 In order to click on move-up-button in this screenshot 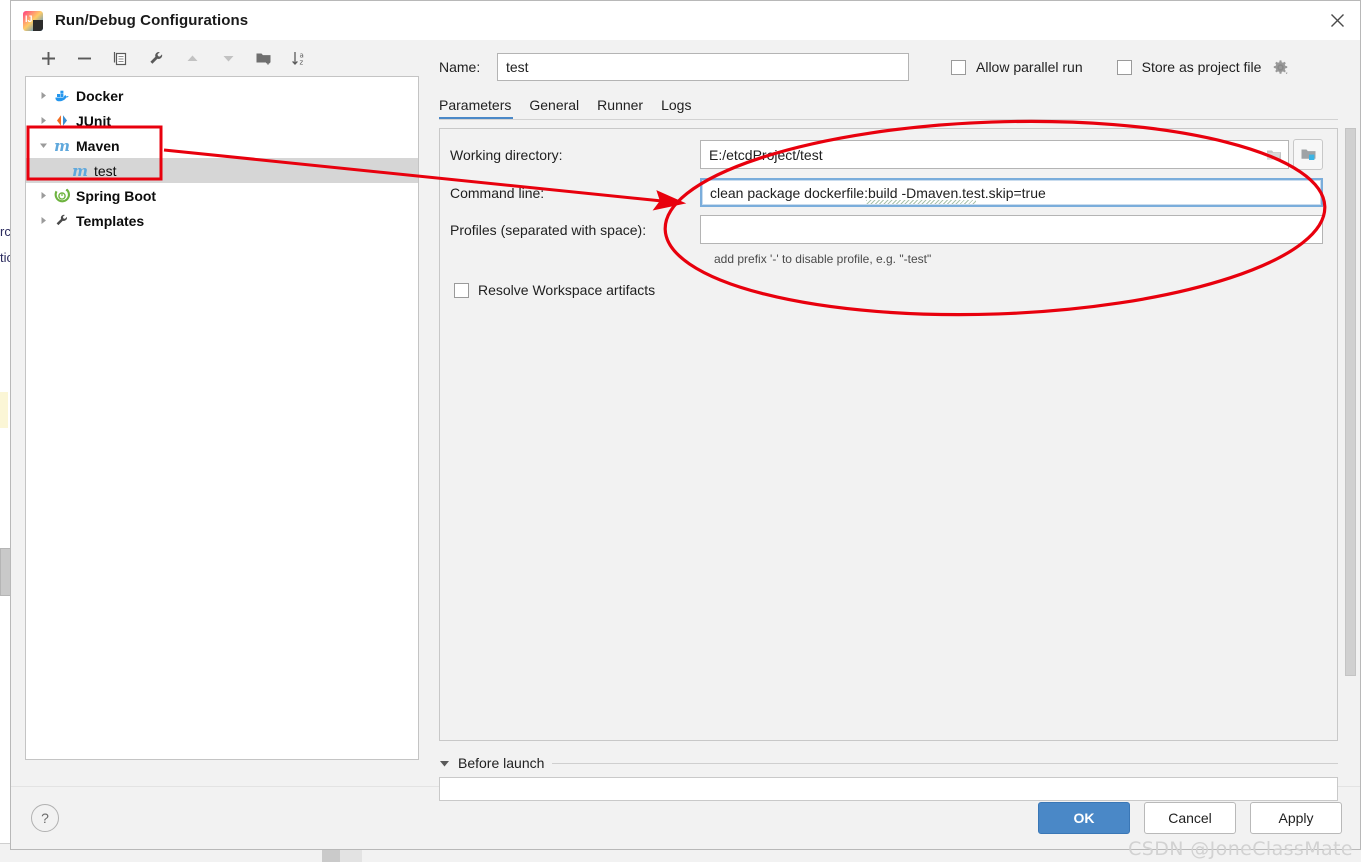, I will do `click(192, 58)`.